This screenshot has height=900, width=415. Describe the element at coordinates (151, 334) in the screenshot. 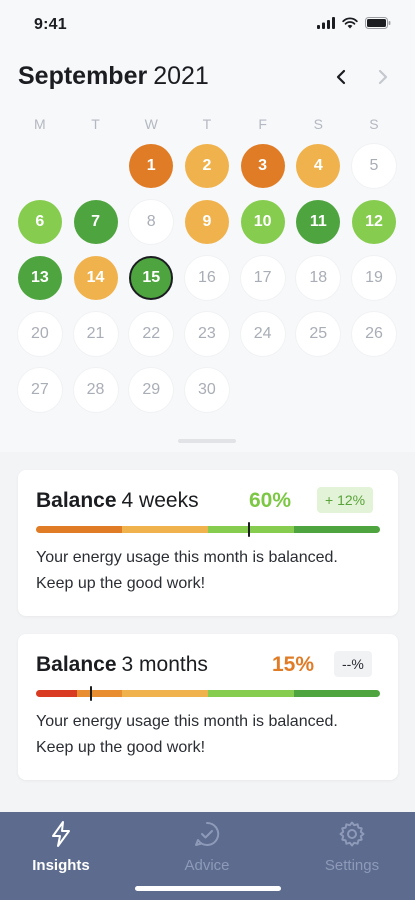

I see `calendar-day: 22` at that location.